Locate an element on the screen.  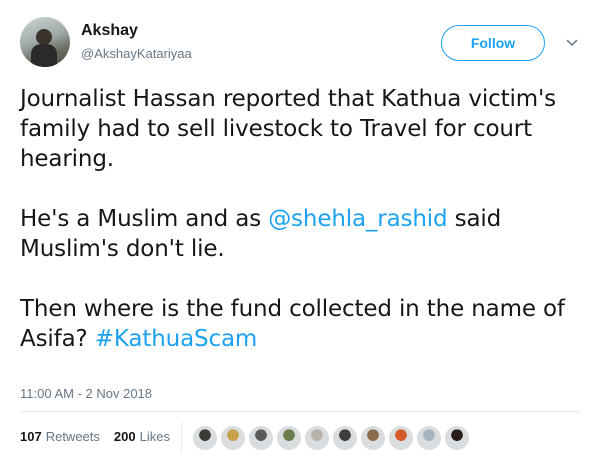
stats-separator is located at coordinates (181, 437).